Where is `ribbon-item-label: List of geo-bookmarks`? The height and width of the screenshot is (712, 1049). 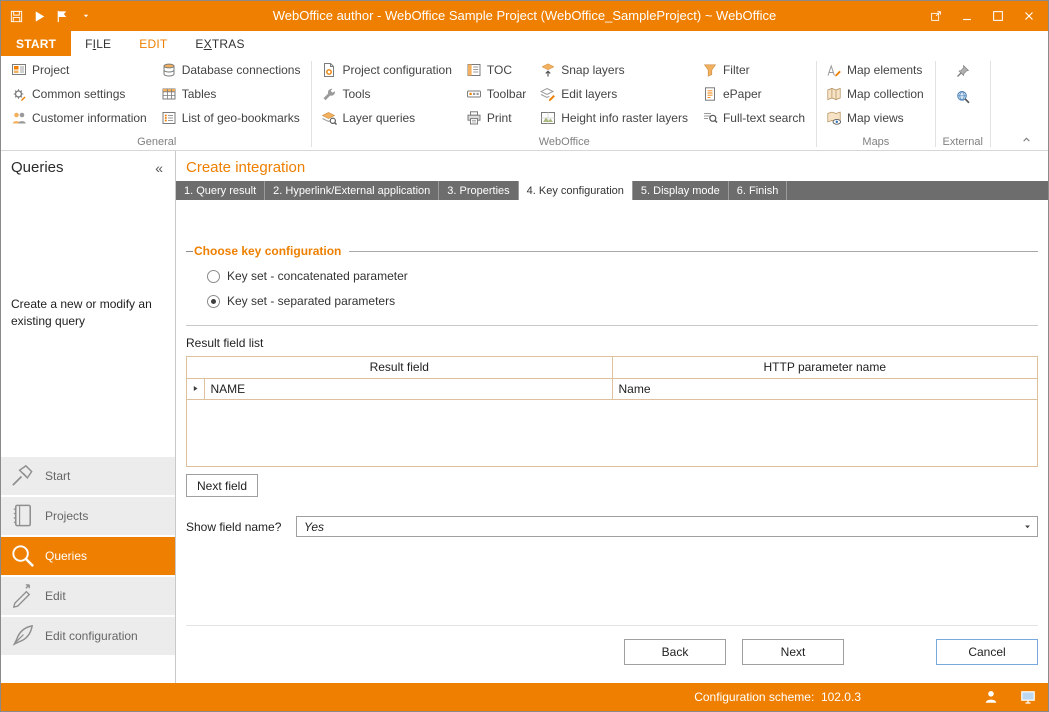 ribbon-item-label: List of geo-bookmarks is located at coordinates (240, 118).